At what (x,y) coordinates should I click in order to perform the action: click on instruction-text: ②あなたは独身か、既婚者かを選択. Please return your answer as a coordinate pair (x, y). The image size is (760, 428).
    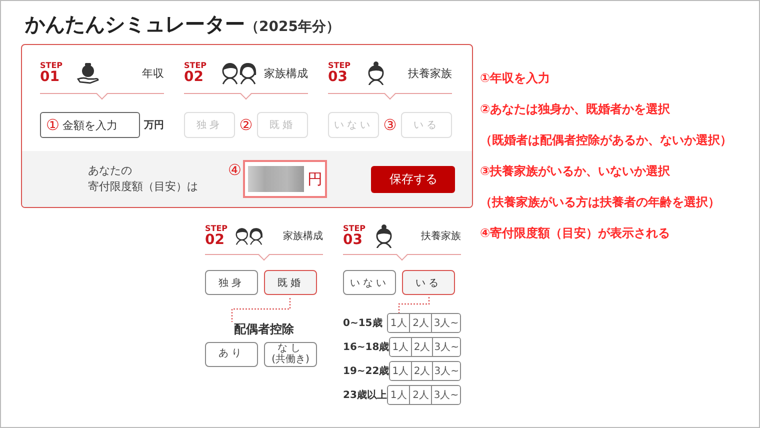
    Looking at the image, I should click on (576, 109).